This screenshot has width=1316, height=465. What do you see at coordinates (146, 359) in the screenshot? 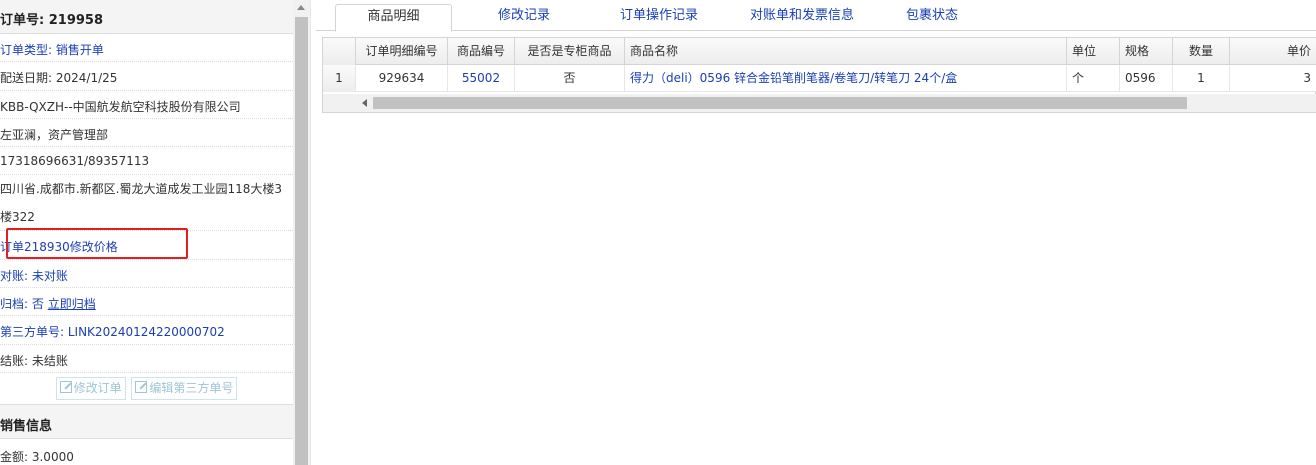
I see `settle-status: 结账: 未结账` at bounding box center [146, 359].